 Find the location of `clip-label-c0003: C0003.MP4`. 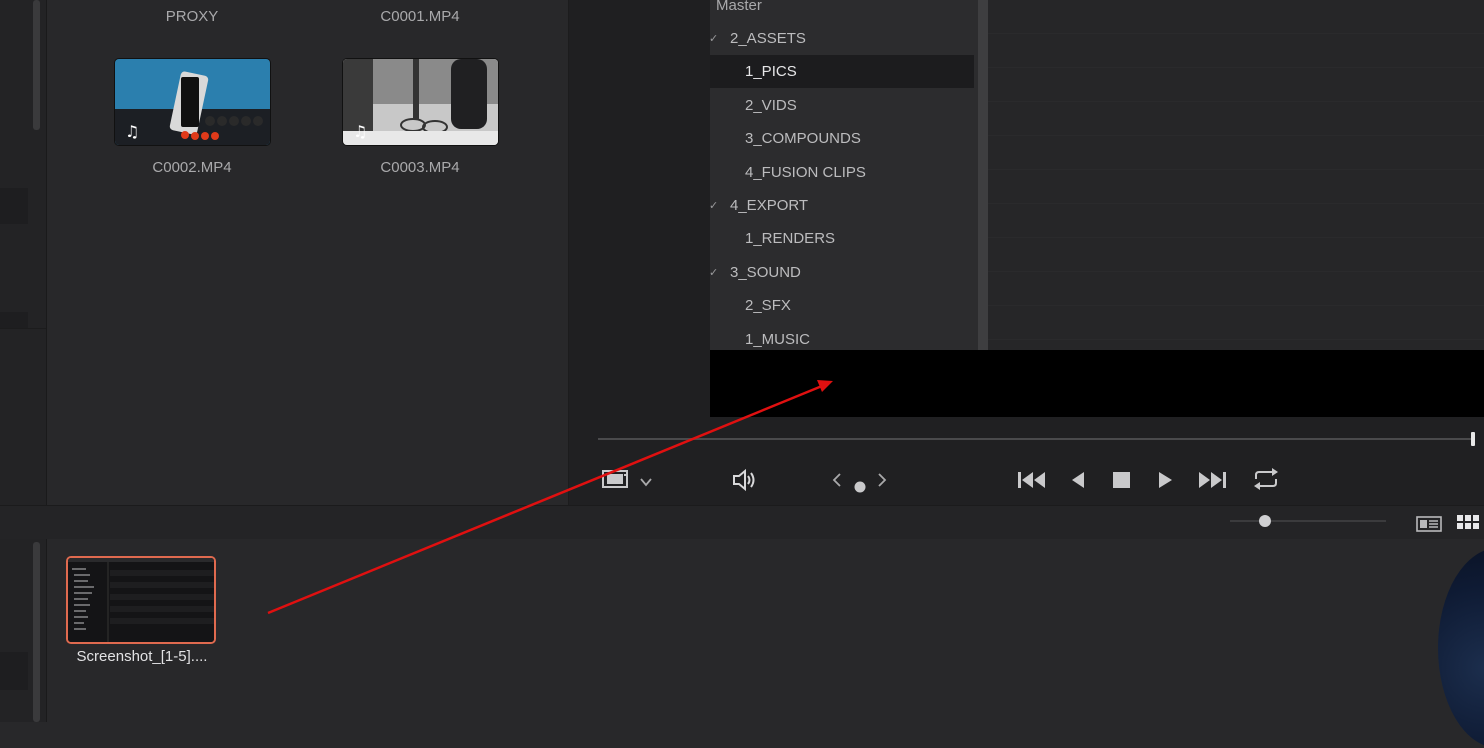

clip-label-c0003: C0003.MP4 is located at coordinates (420, 167).